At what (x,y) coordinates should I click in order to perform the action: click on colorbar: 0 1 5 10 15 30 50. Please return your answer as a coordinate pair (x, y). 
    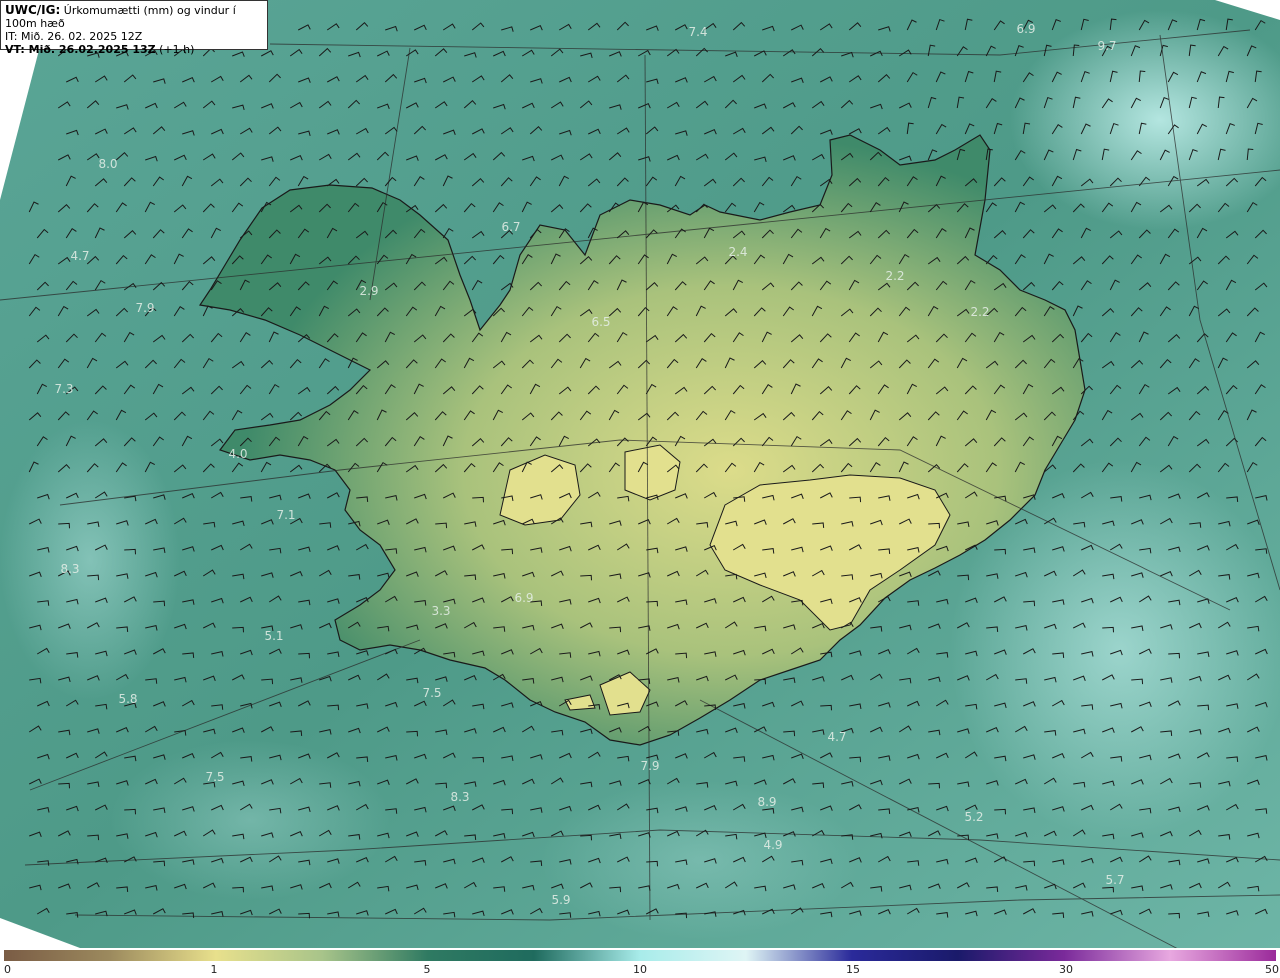
    Looking at the image, I should click on (640, 963).